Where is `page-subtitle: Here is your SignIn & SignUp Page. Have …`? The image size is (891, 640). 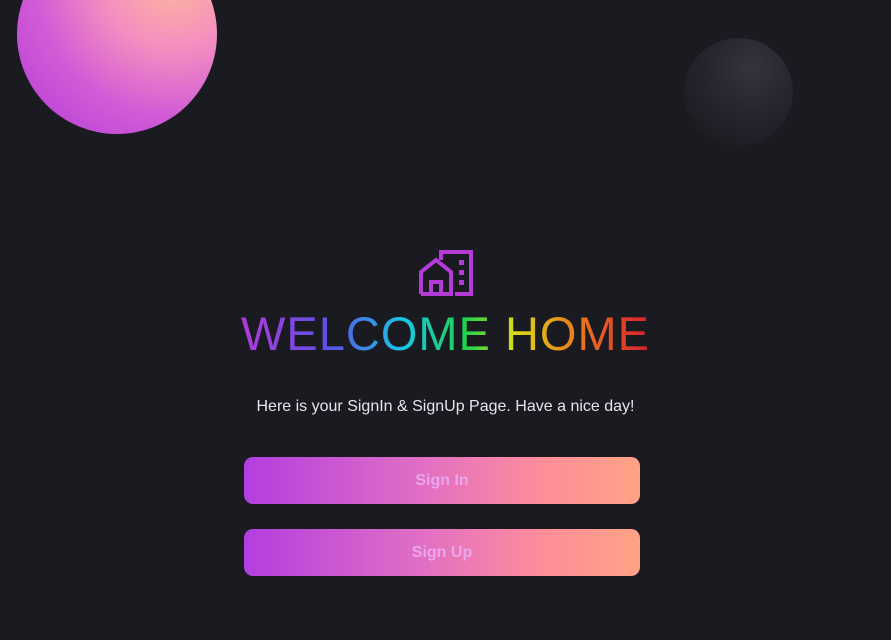 page-subtitle: Here is your SignIn & SignUp Page. Have … is located at coordinates (445, 406).